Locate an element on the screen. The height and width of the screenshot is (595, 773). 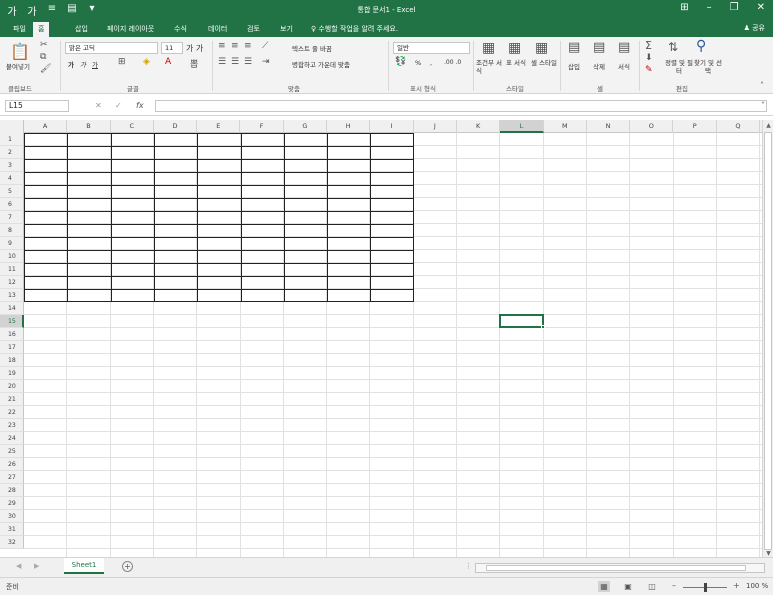
fill-icon: ⬇ is located at coordinates (649, 58).